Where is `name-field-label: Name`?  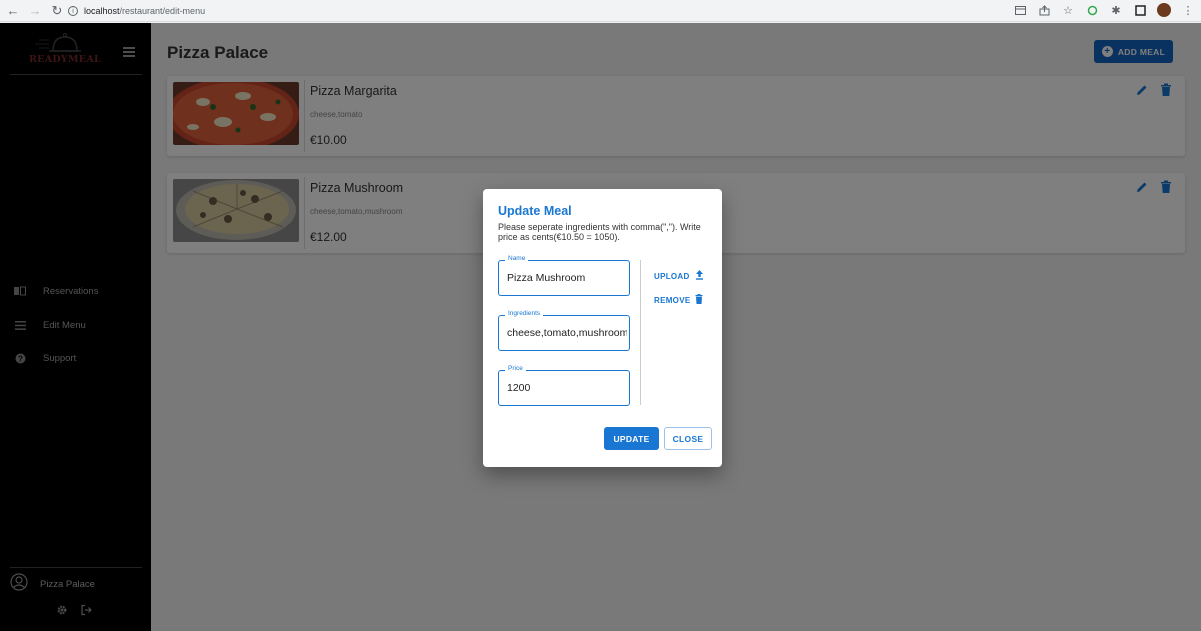 name-field-label: Name is located at coordinates (517, 258).